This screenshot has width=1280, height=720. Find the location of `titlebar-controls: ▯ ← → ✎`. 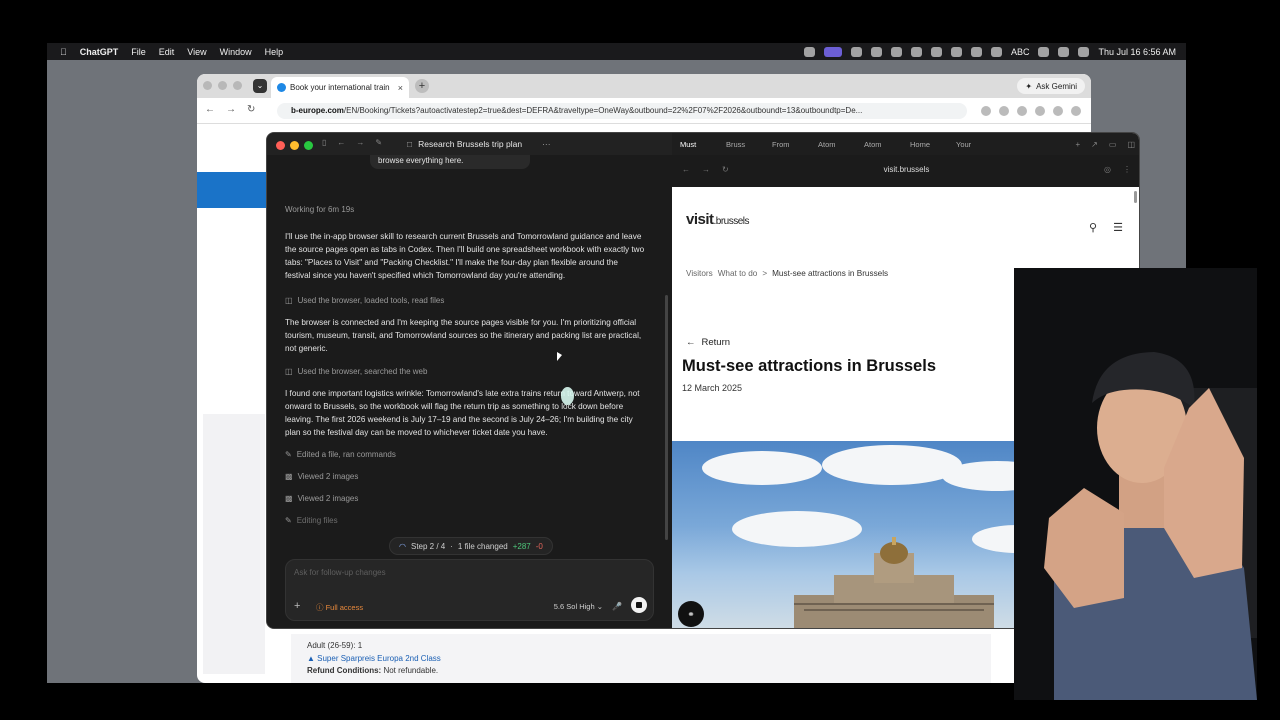

titlebar-controls: ▯ ← → ✎ is located at coordinates (352, 142).